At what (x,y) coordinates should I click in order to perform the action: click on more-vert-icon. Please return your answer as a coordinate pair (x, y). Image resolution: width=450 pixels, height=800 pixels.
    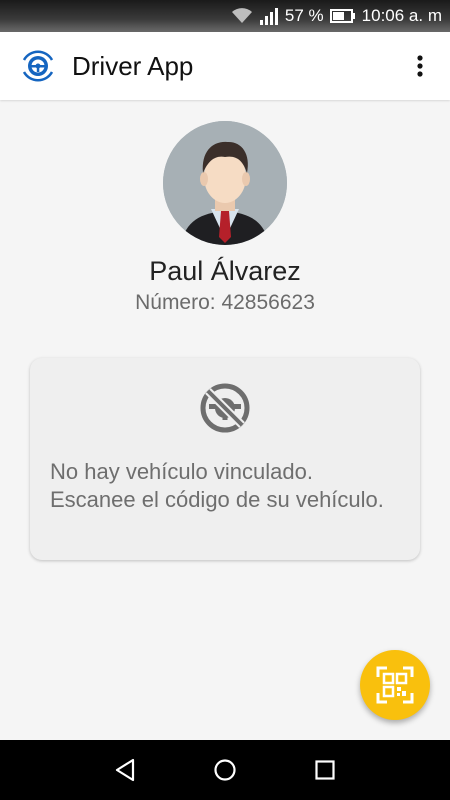
    Looking at the image, I should click on (420, 66).